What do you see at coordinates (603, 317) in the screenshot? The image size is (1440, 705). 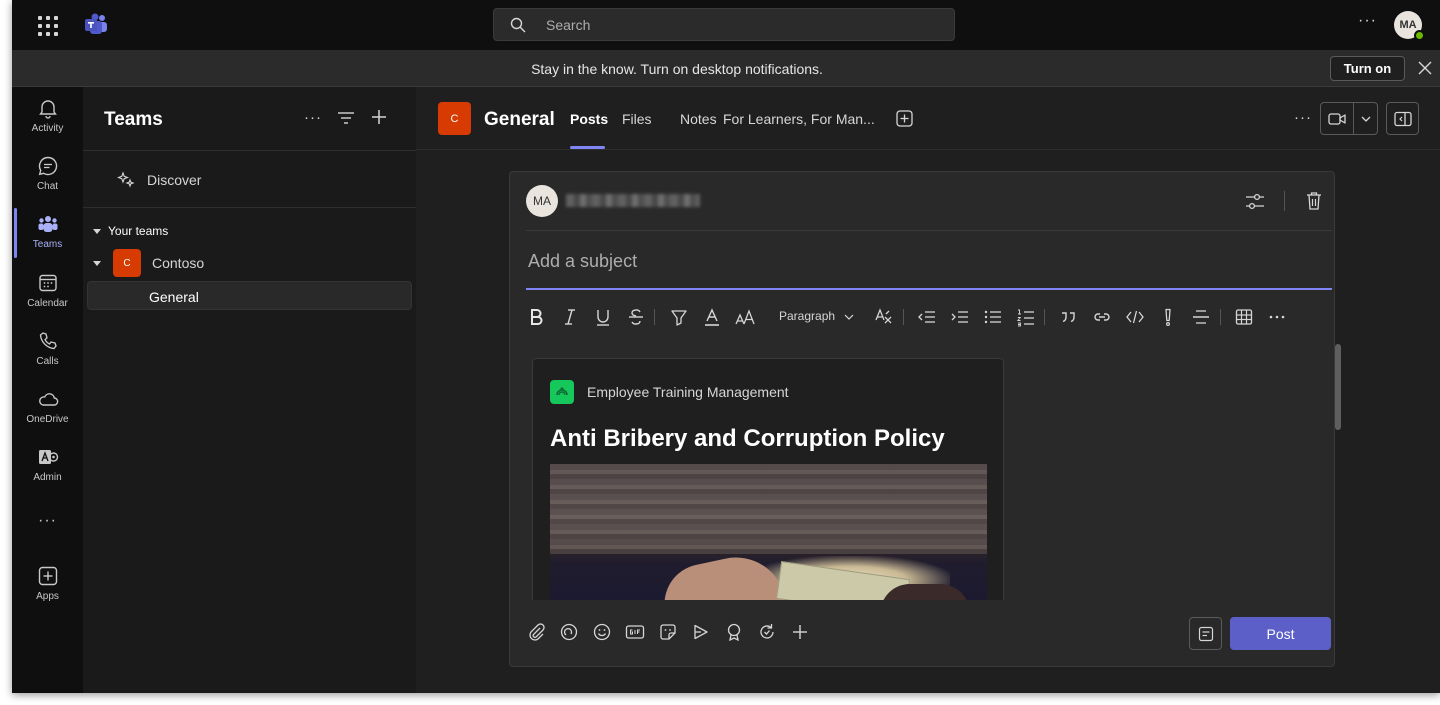 I see `underline-icon` at bounding box center [603, 317].